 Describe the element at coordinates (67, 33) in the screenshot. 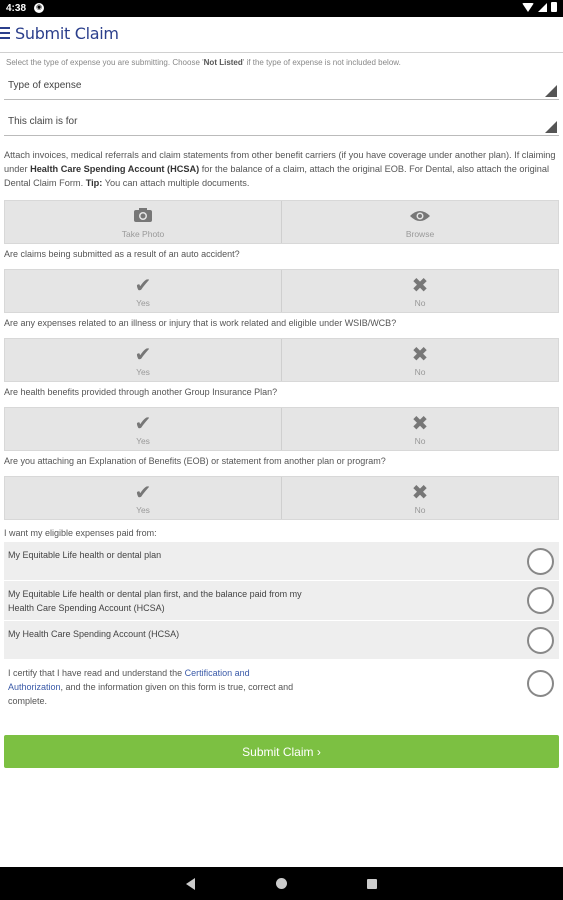

I see `page-title: Submit Claim` at that location.